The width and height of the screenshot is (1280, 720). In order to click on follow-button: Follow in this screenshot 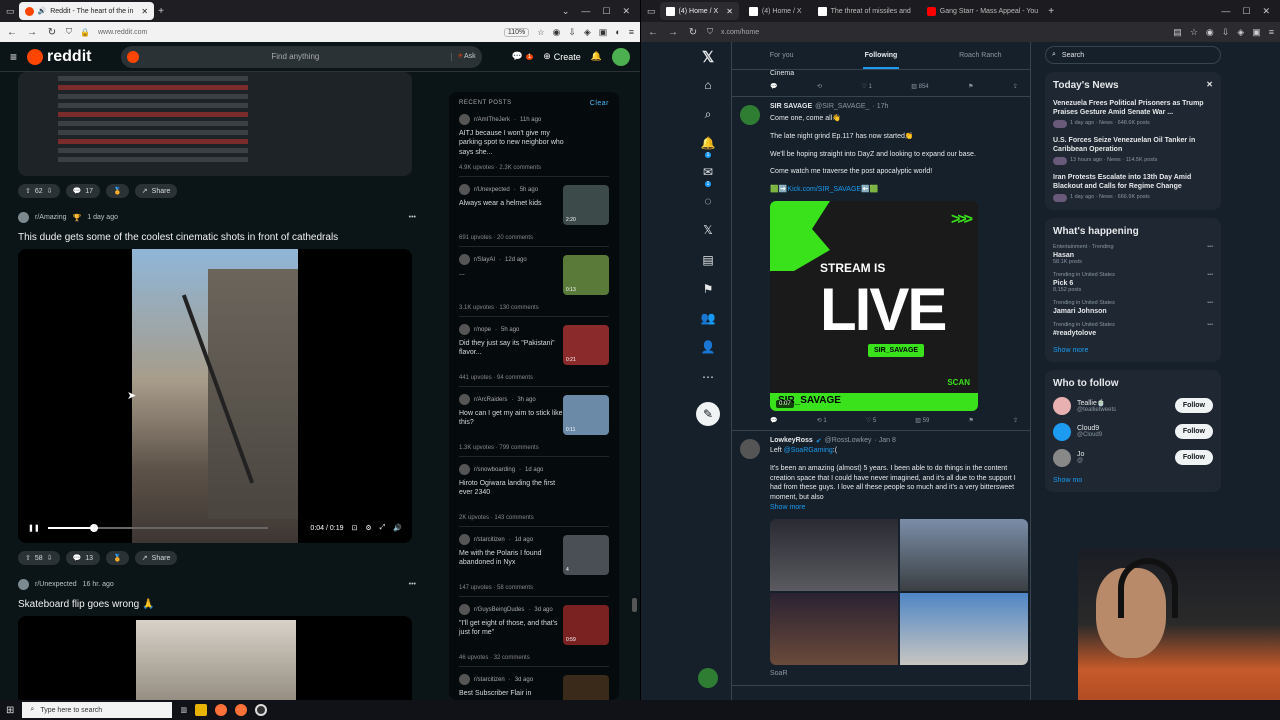, I will do `click(1193, 406)`.